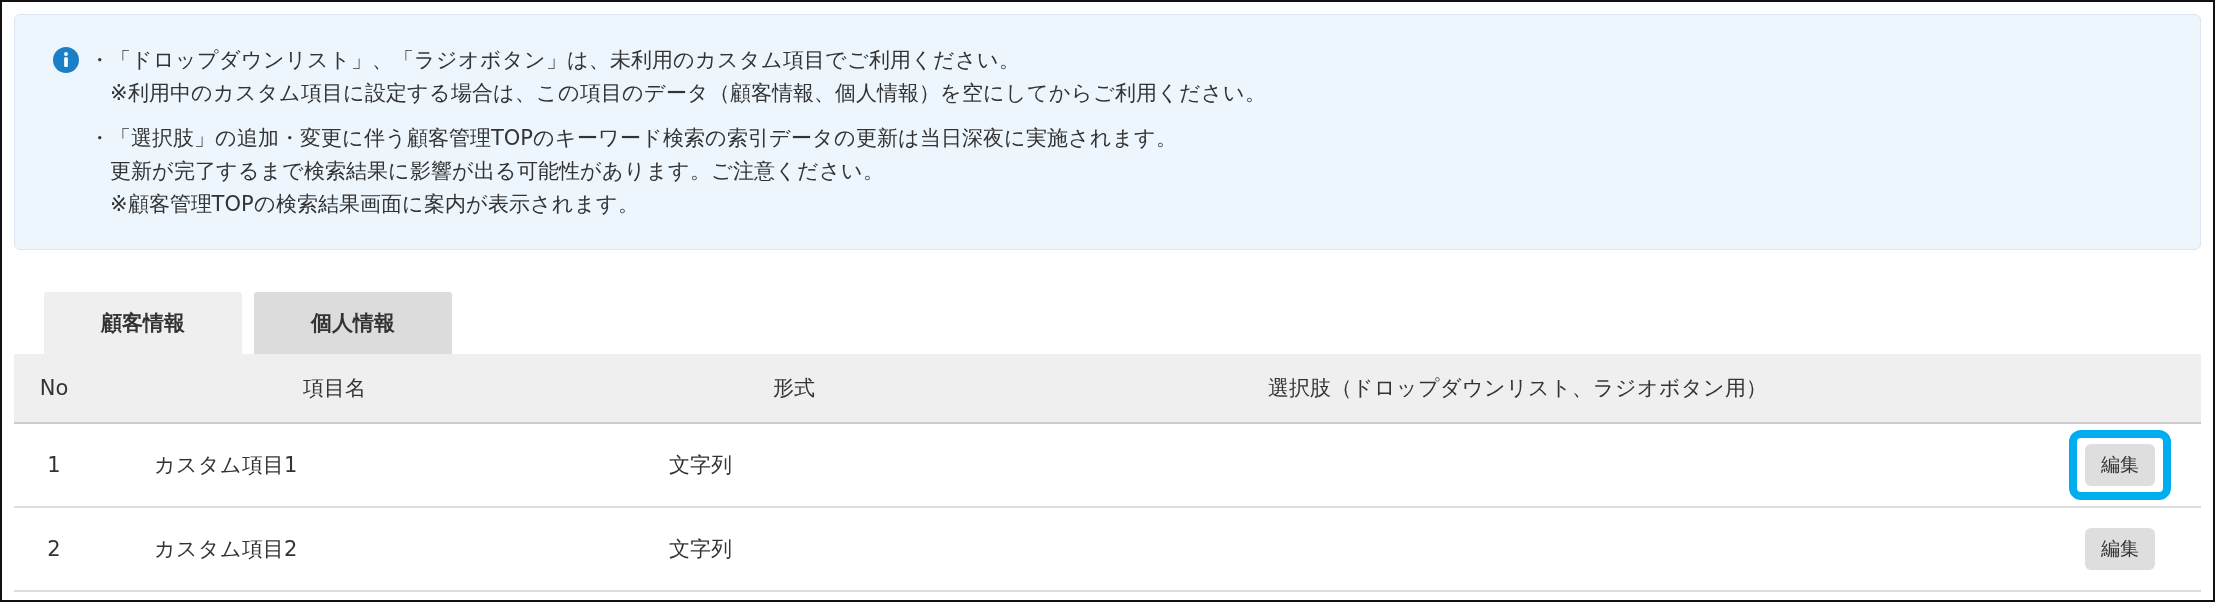 This screenshot has width=2215, height=602. Describe the element at coordinates (555, 60) in the screenshot. I see `notice-text: ・「ドロップダウンリスト」、「ラジオボタン」は、未利用のカスタム項目でご利用ください。` at that location.